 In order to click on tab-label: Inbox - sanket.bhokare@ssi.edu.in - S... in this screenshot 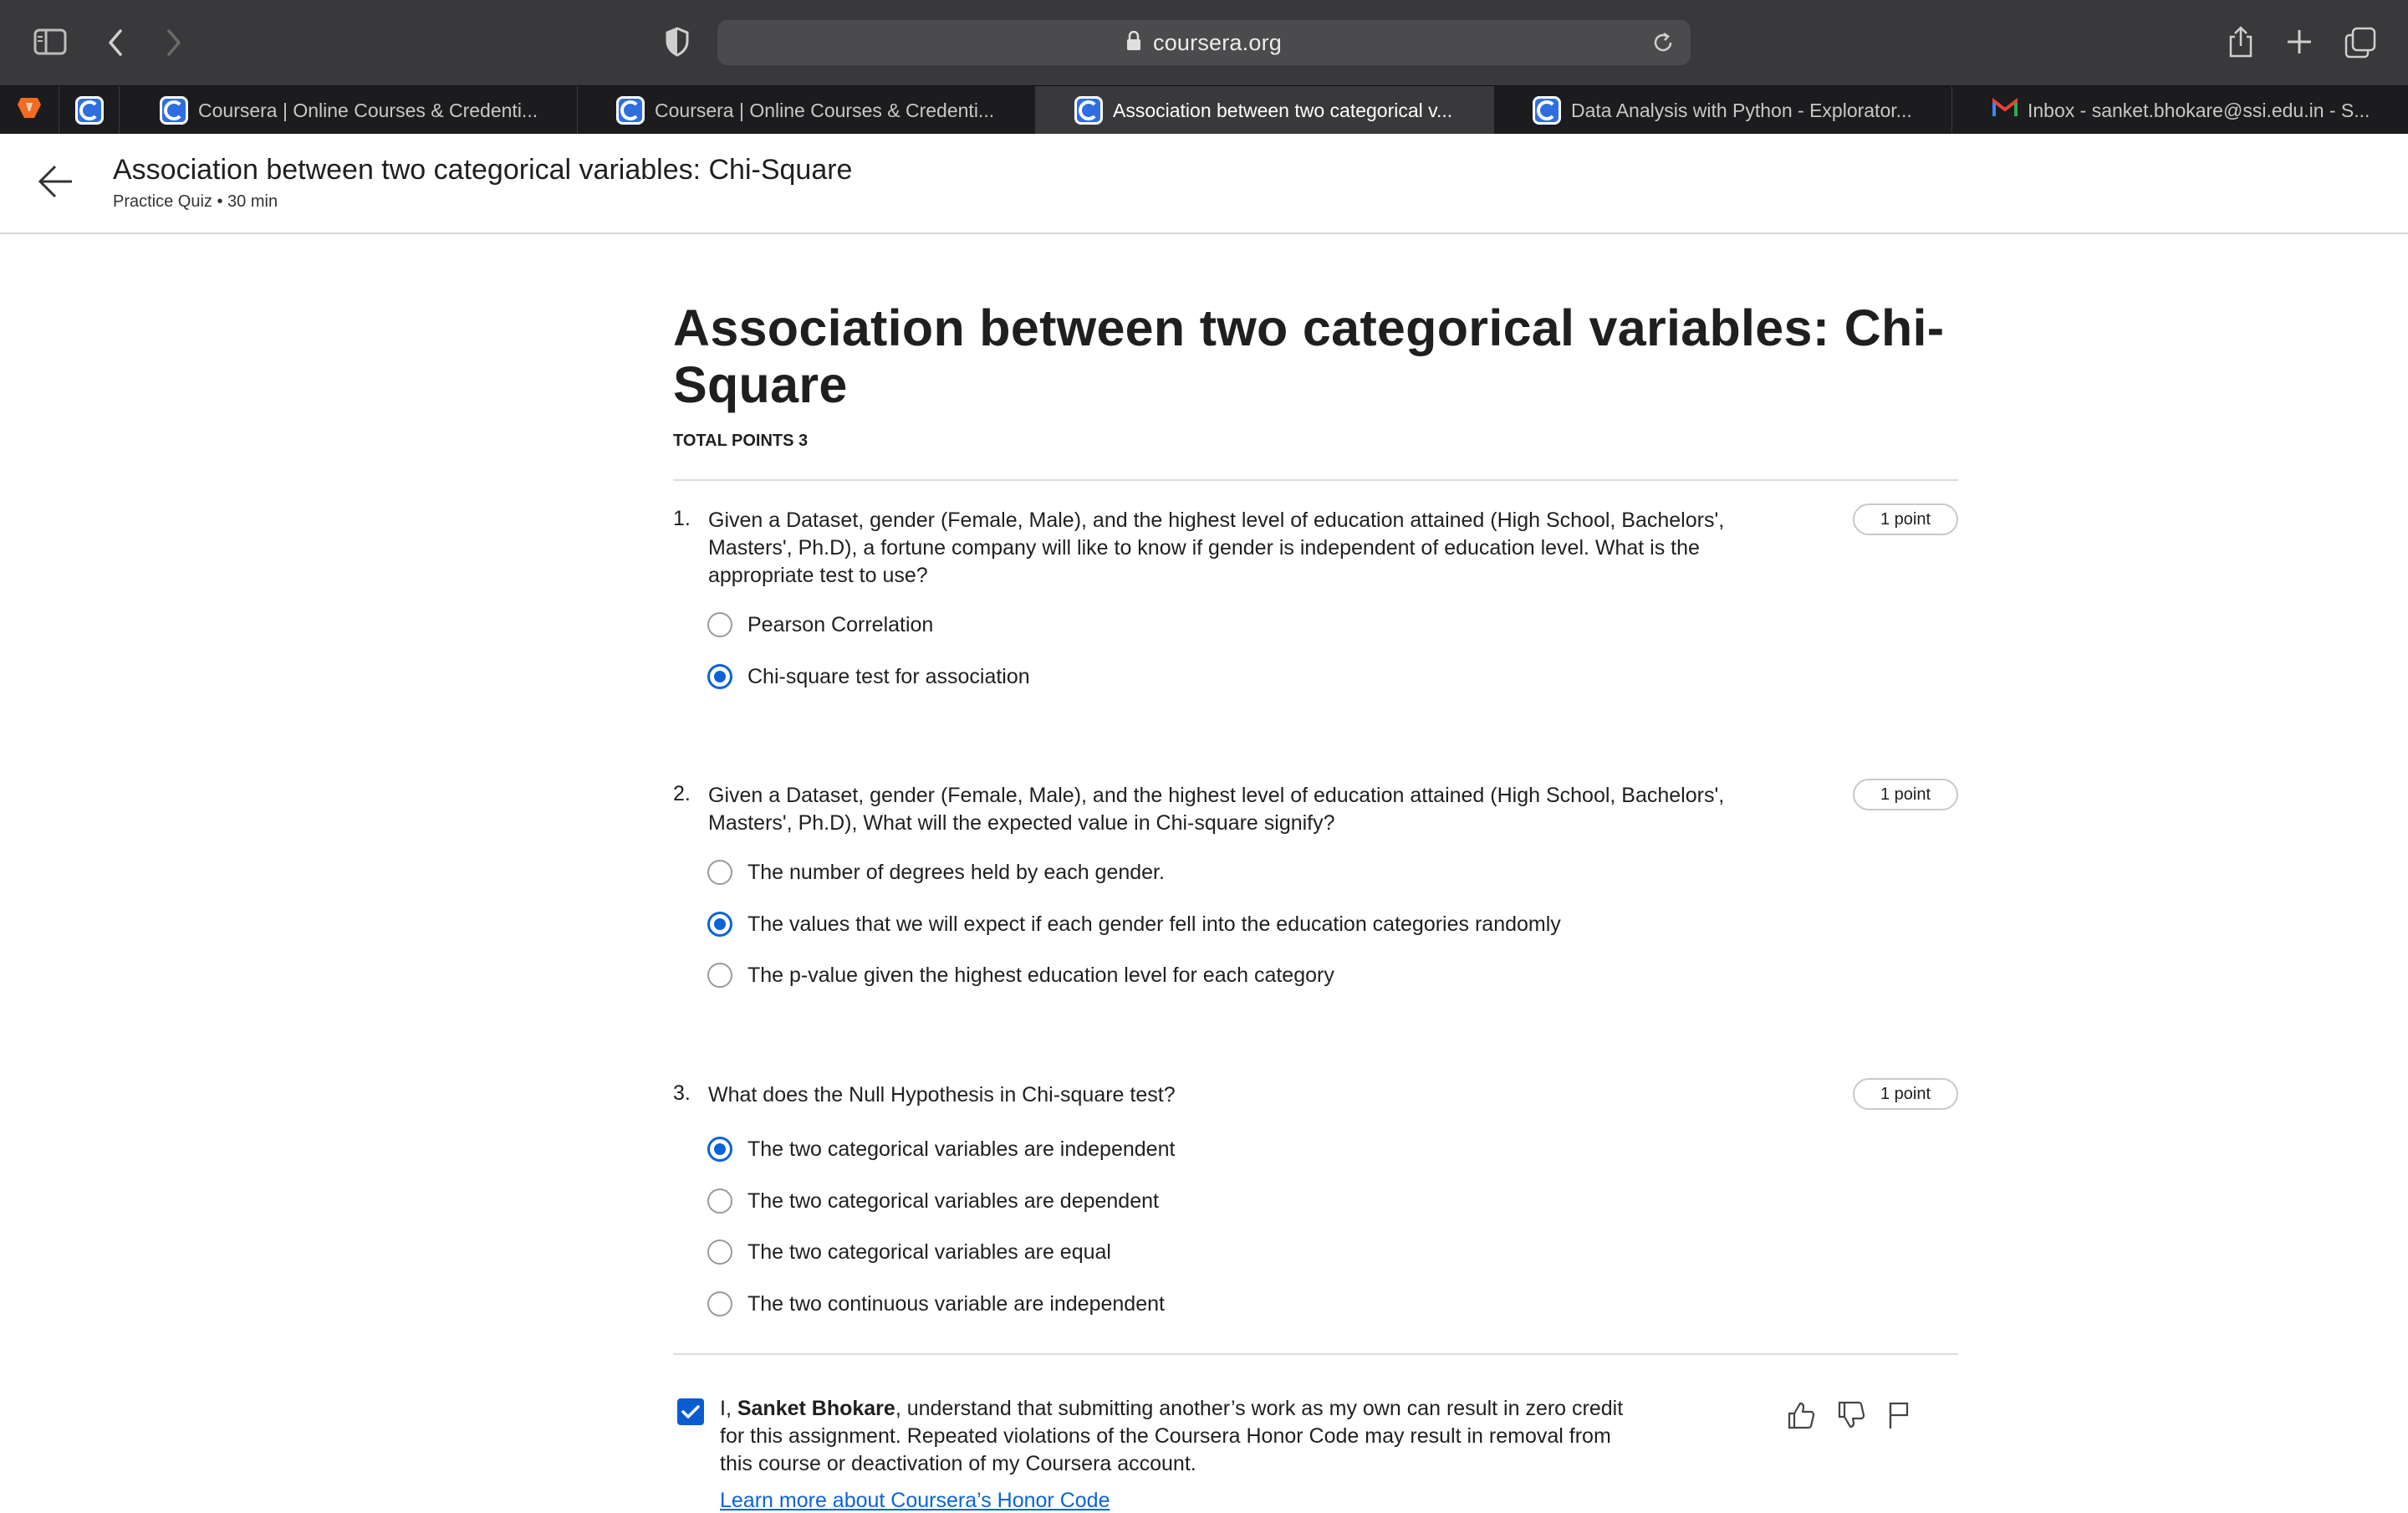, I will do `click(2199, 110)`.